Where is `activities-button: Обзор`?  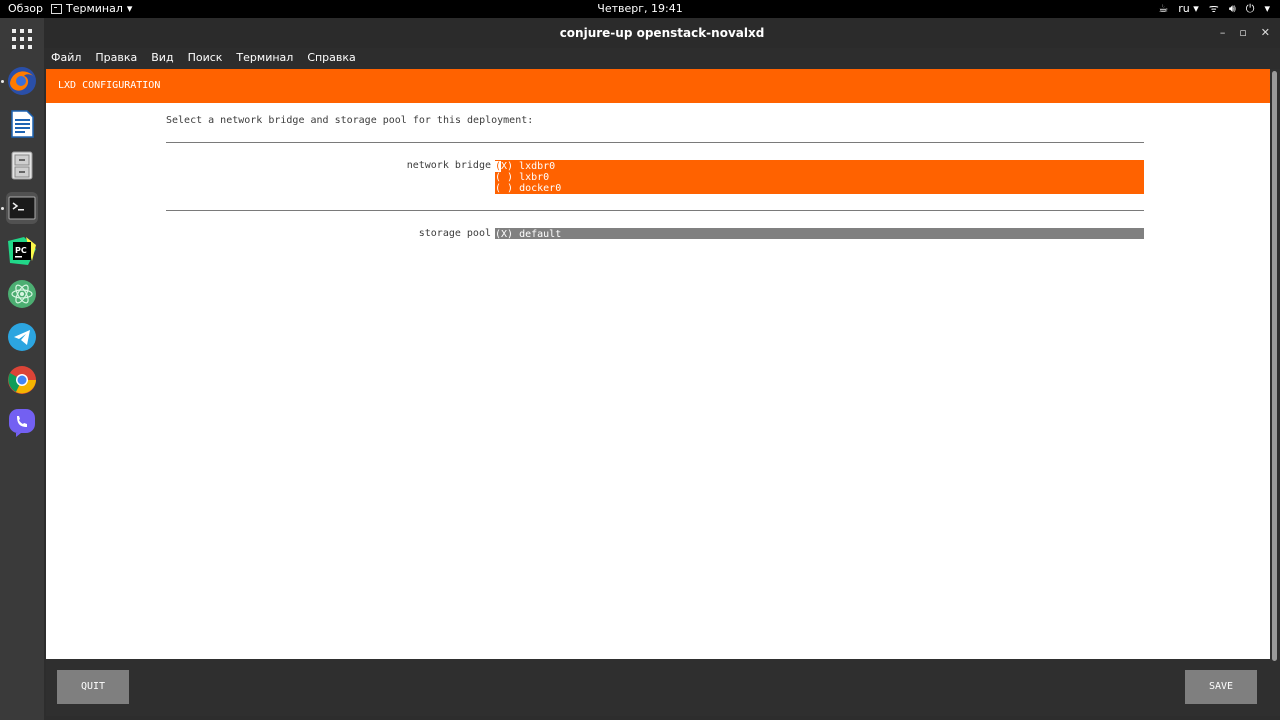
activities-button: Обзор is located at coordinates (25, 9).